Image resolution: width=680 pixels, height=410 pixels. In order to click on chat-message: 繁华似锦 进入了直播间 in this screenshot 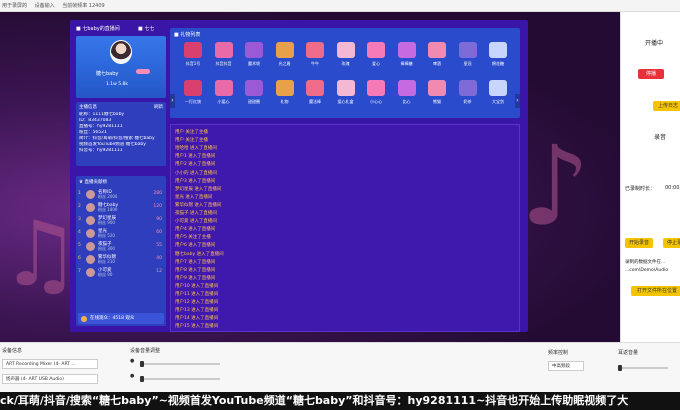, I will do `click(198, 205)`.